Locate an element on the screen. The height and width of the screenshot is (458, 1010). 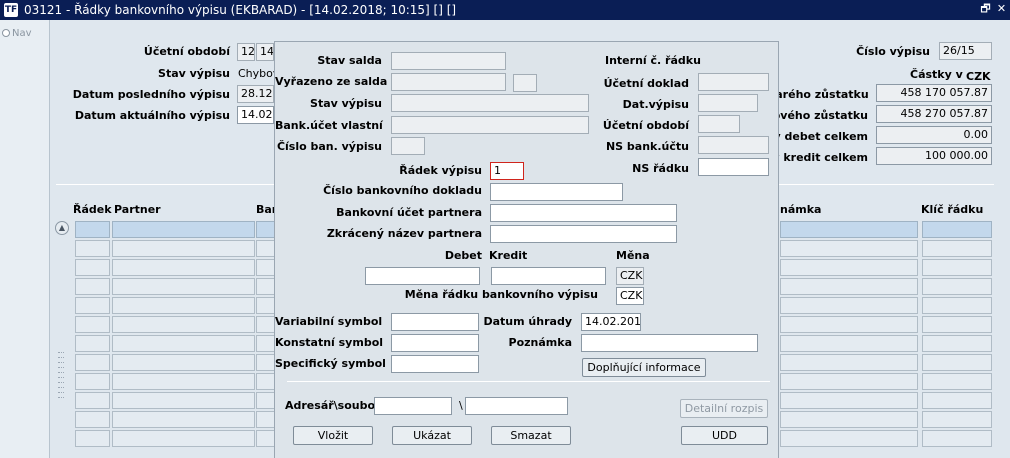
scroll-up-icon: ▲ is located at coordinates (62, 228).